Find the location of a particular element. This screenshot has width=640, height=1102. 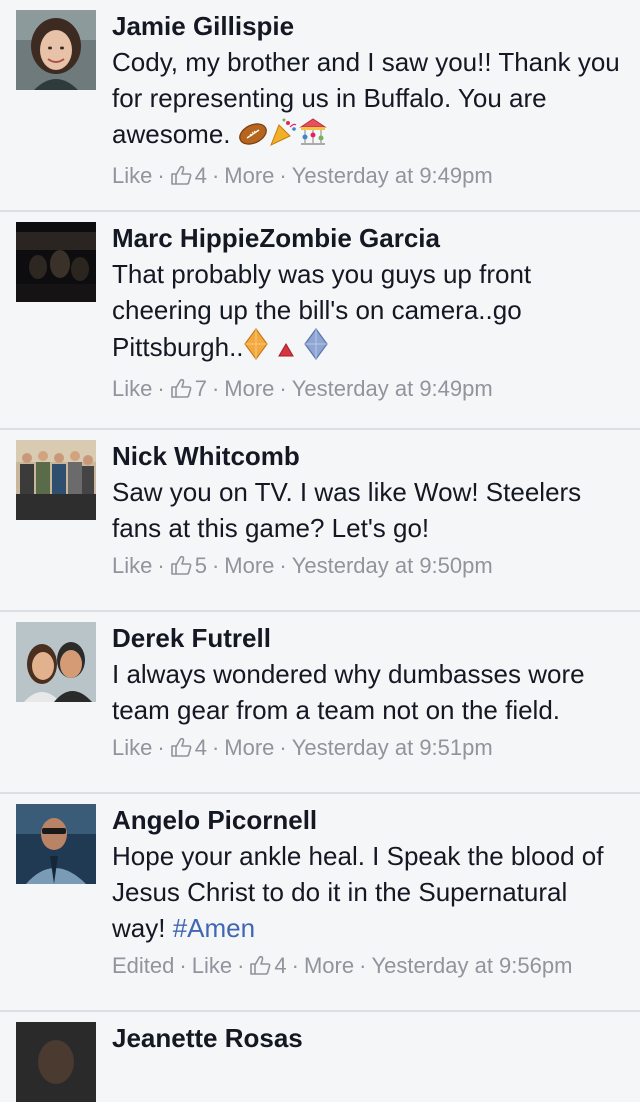

comment-actions: Like · 4 · More · Yesterday at 9:51pm is located at coordinates (368, 748).